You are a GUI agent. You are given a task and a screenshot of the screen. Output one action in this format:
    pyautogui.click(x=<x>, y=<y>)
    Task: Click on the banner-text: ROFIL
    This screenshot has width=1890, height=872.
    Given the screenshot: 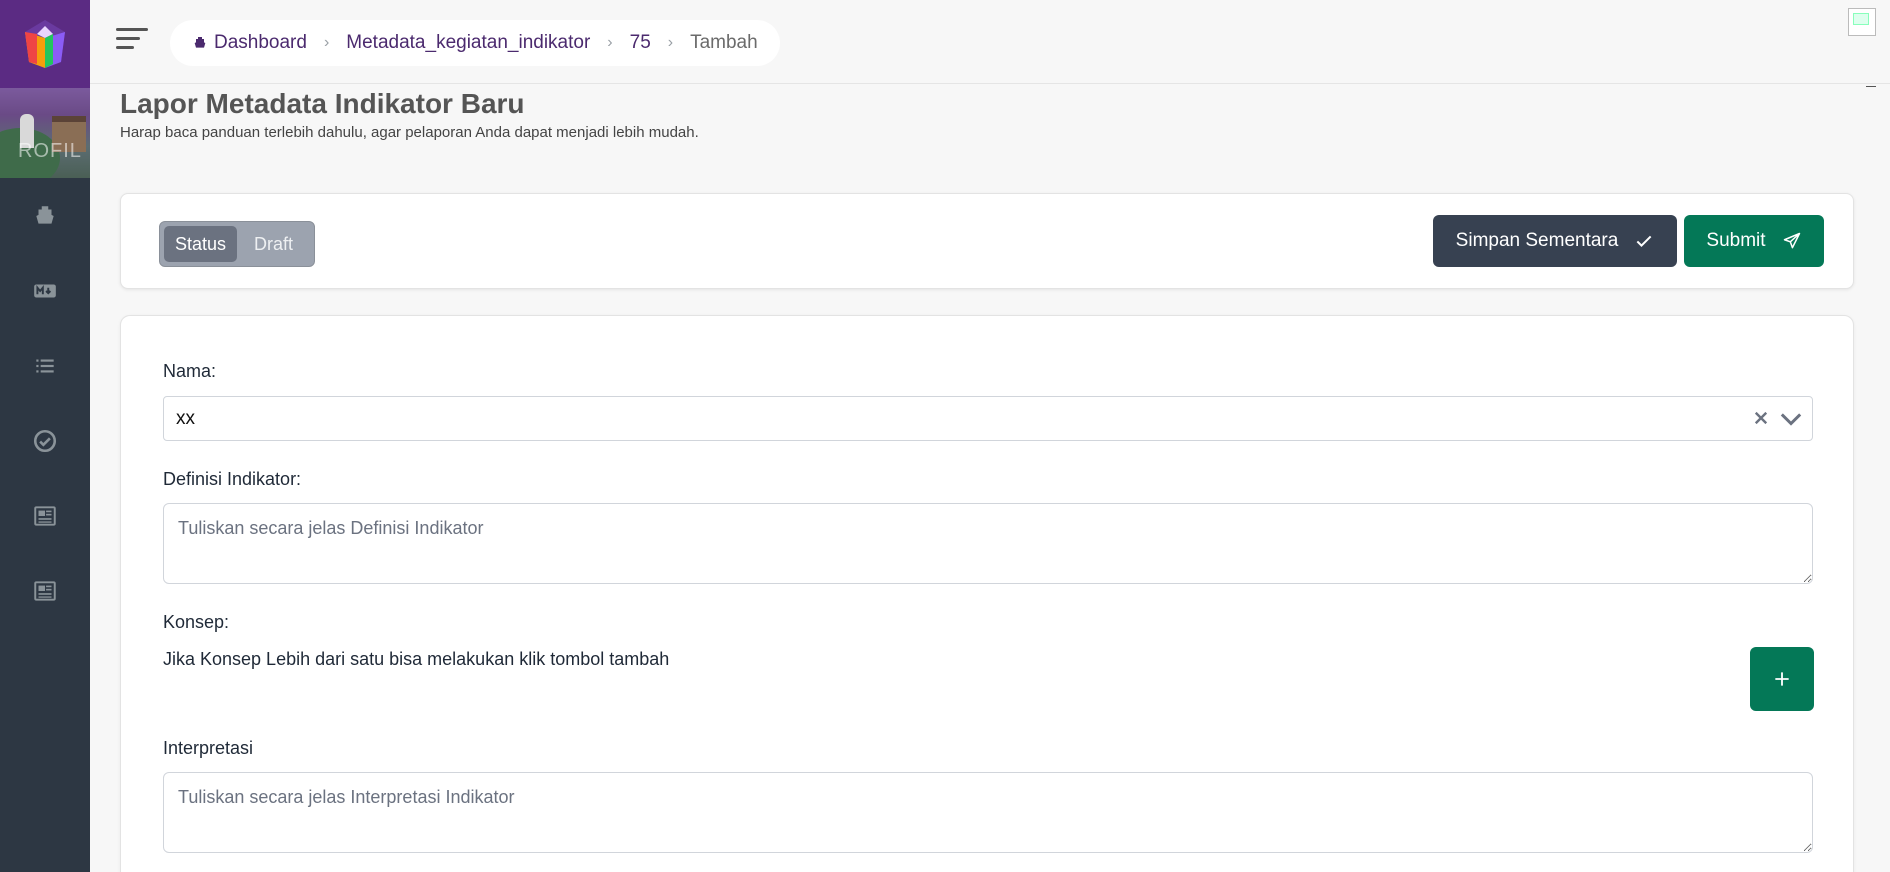 What is the action you would take?
    pyautogui.click(x=50, y=151)
    